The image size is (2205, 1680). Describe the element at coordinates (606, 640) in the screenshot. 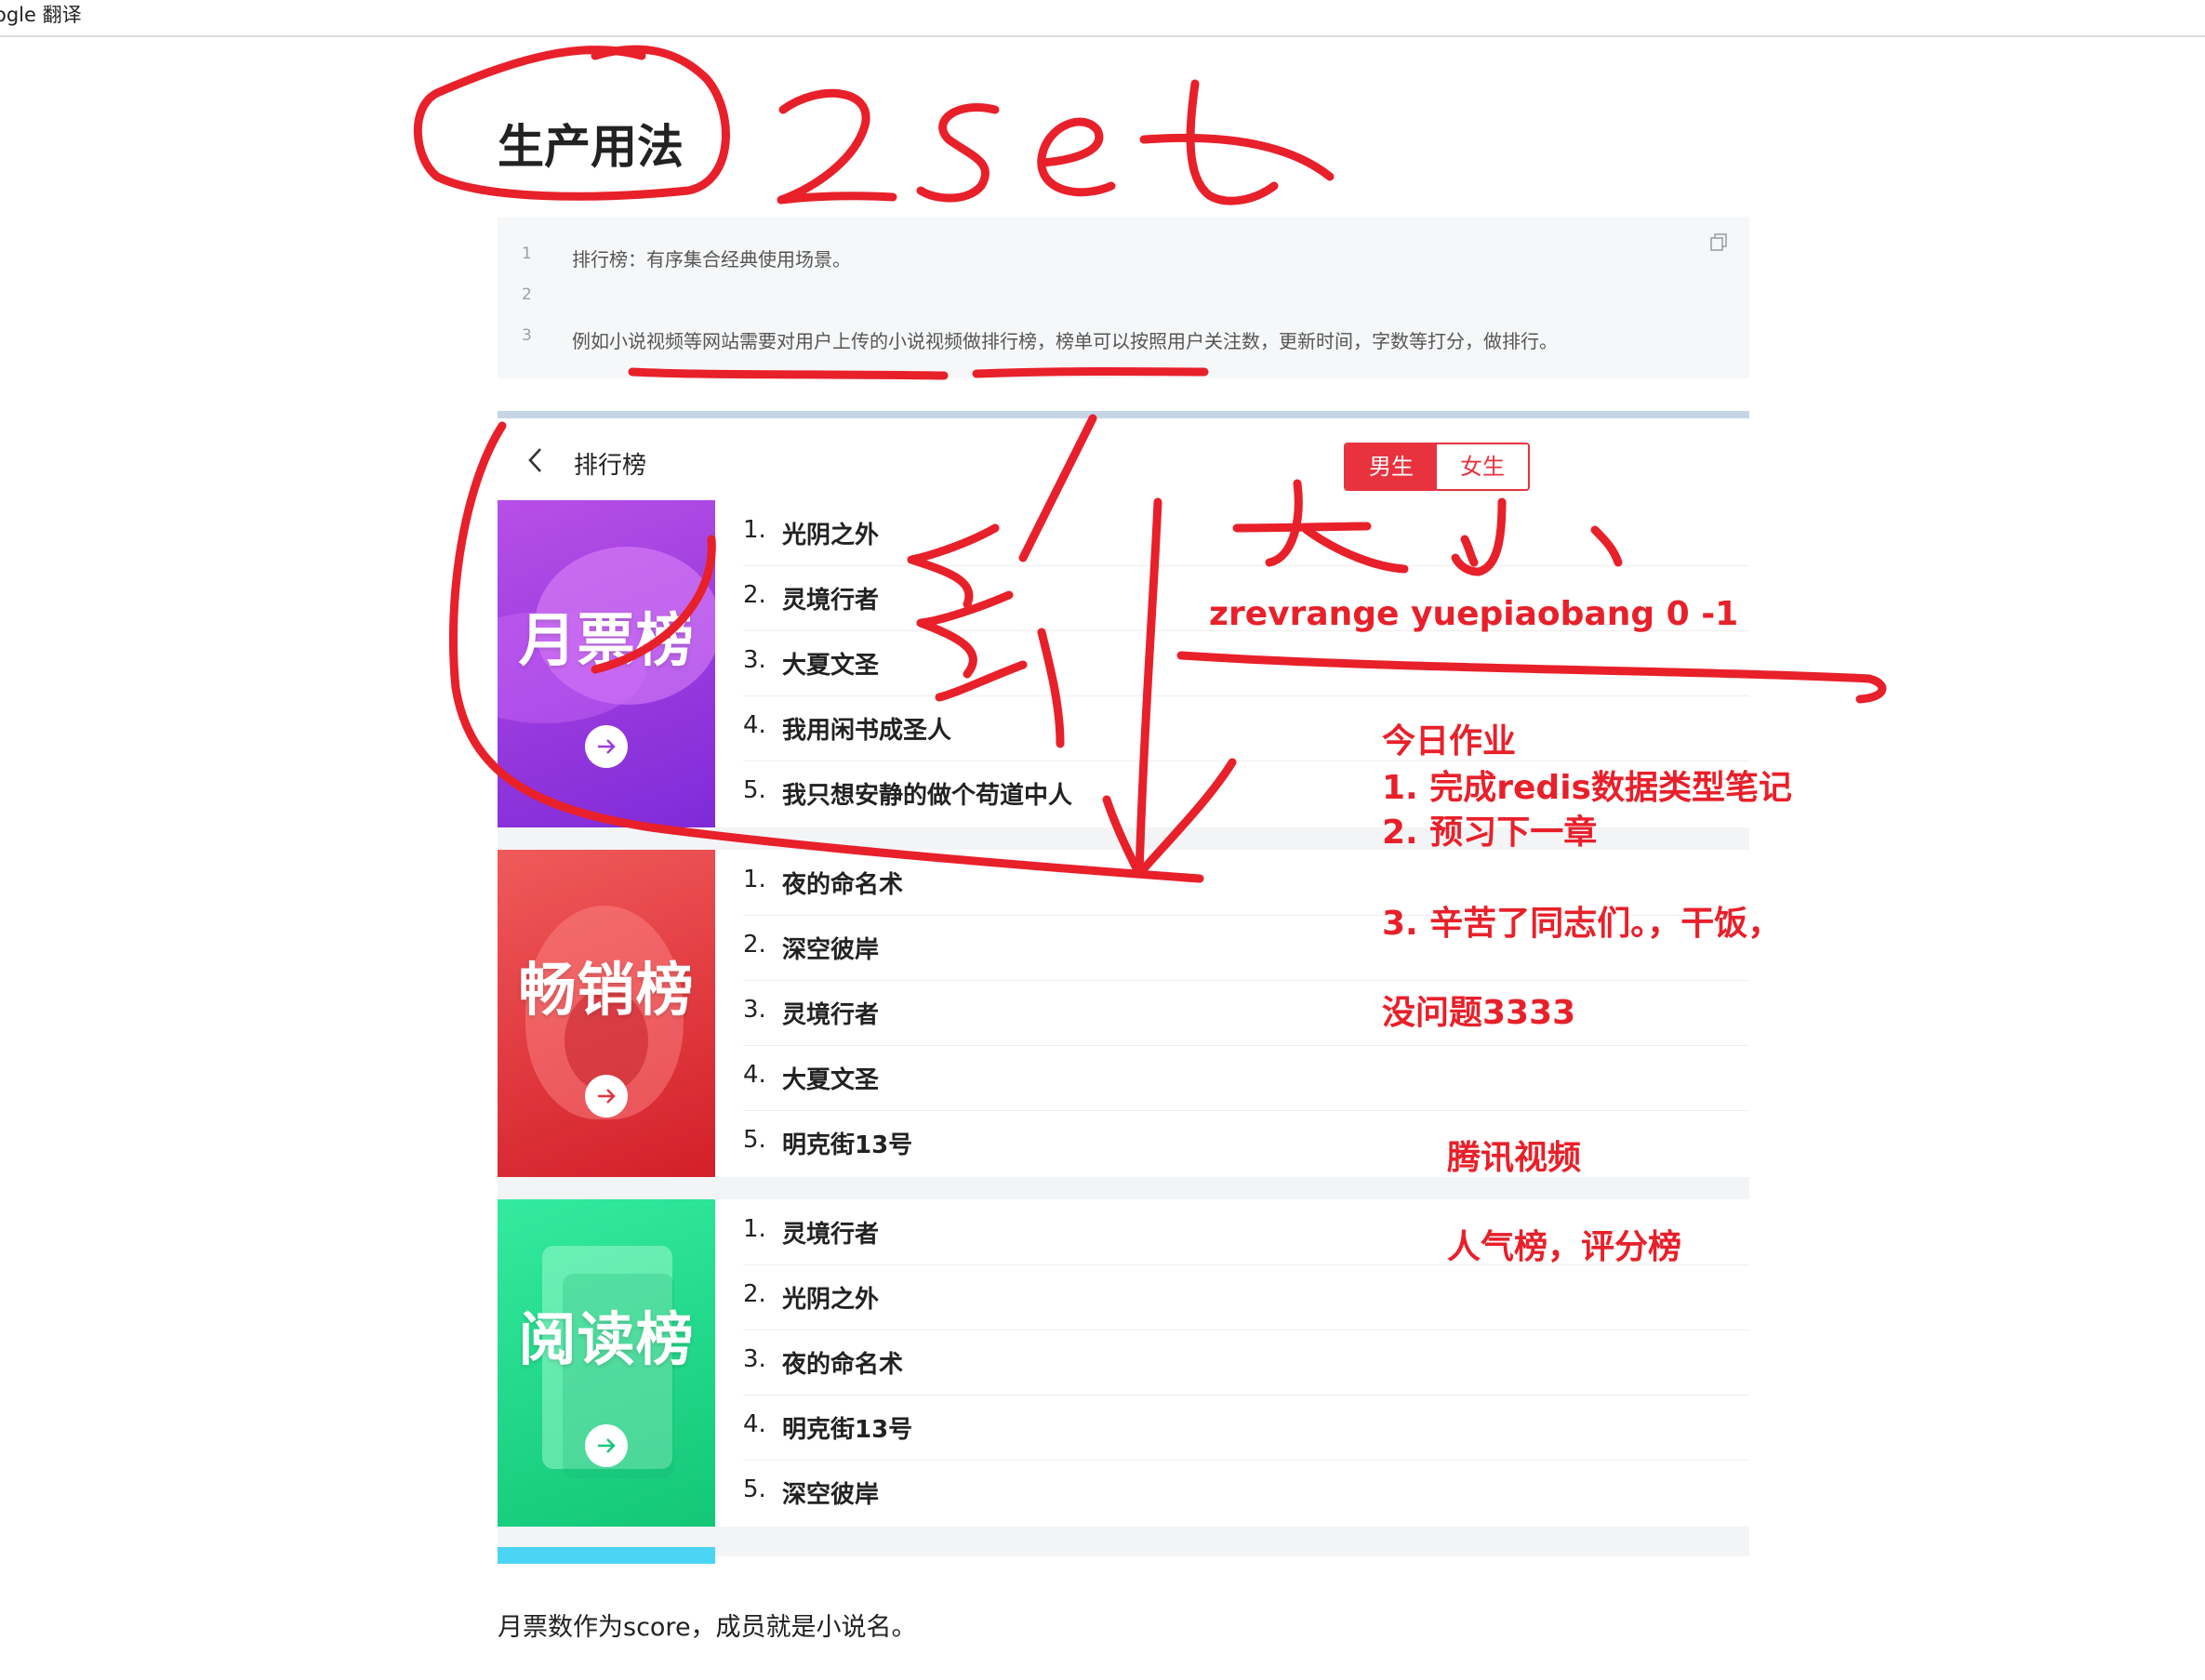

I see `cover-title: 月票榜` at that location.